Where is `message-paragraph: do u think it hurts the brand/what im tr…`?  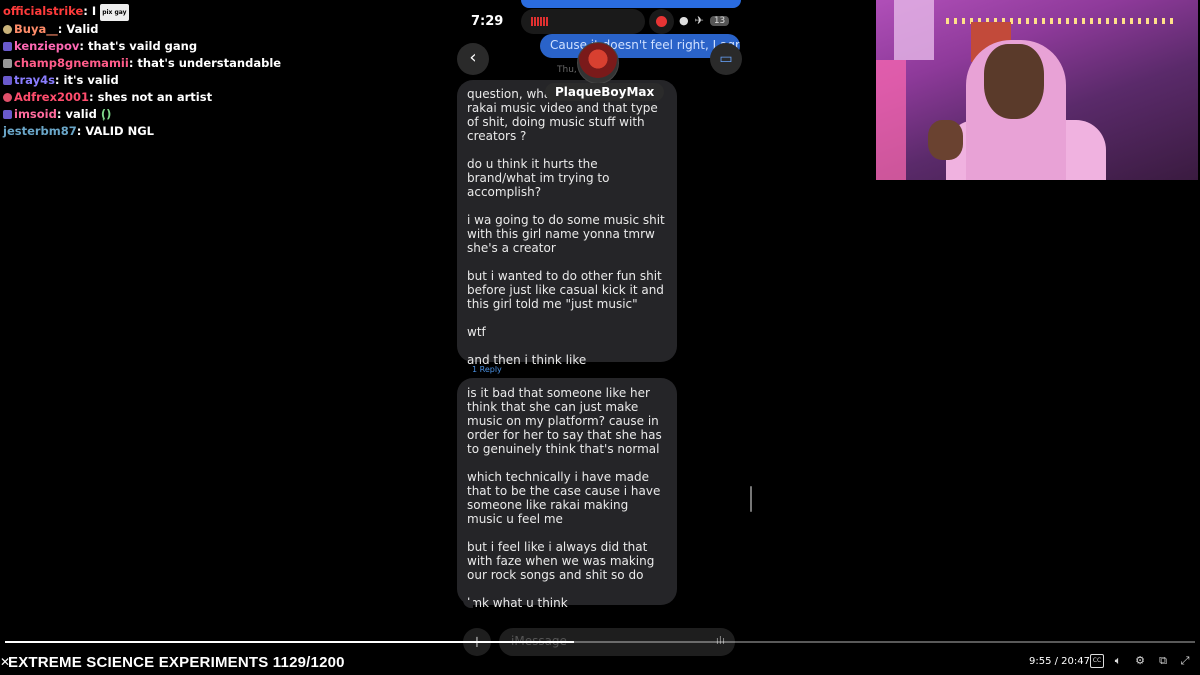
message-paragraph: do u think it hurts the brand/what im tr… is located at coordinates (538, 178).